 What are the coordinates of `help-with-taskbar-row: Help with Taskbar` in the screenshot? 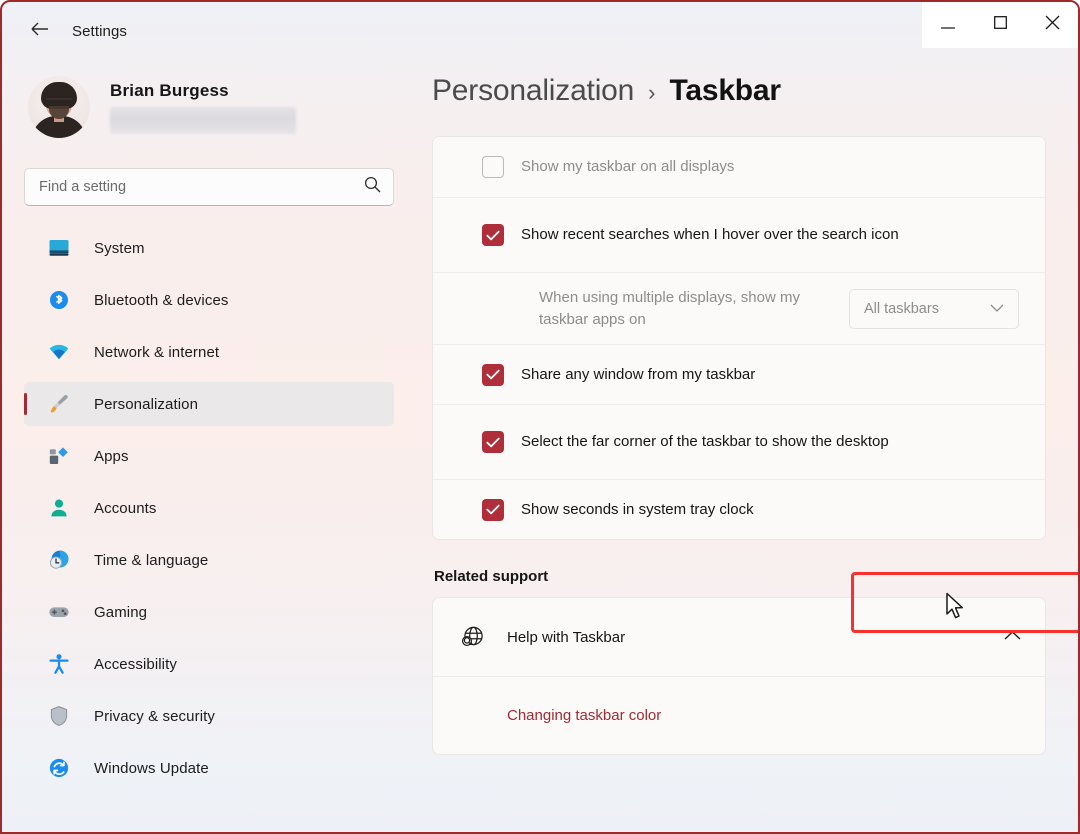 It's located at (739, 637).